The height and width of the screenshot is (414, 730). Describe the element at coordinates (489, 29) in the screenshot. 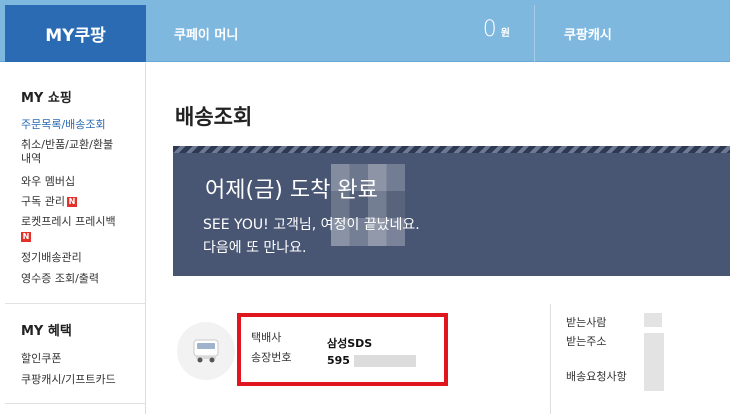

I see `coupay-money-amount: 0` at that location.